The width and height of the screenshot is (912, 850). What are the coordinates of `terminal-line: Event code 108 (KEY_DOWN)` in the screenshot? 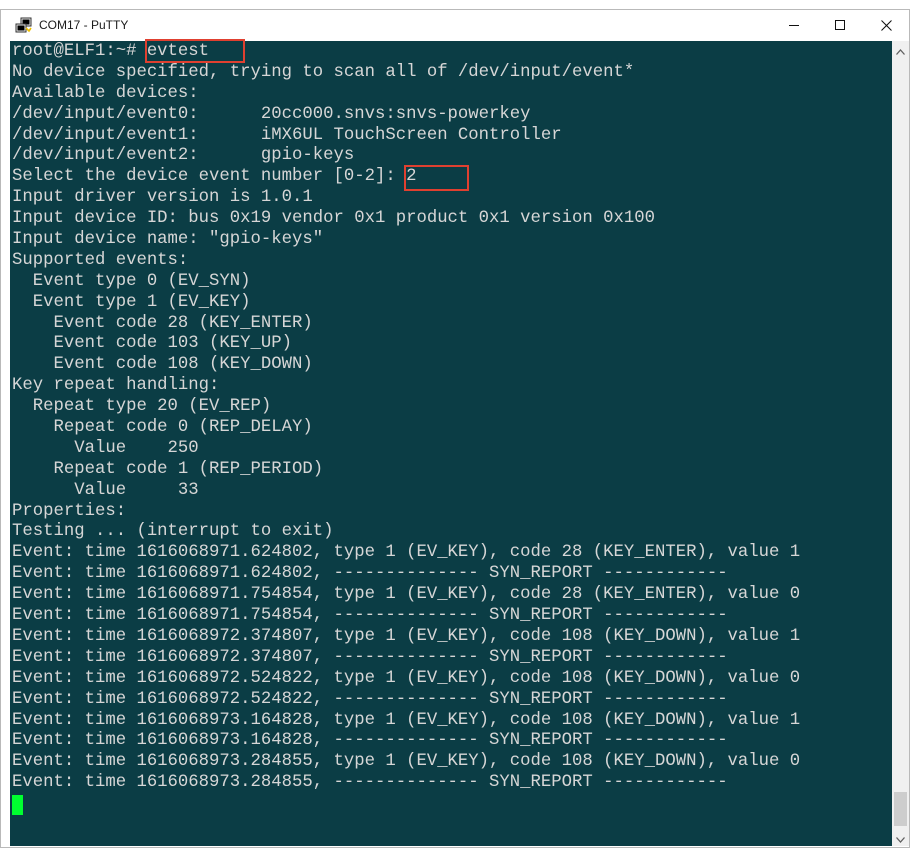 It's located at (162, 365).